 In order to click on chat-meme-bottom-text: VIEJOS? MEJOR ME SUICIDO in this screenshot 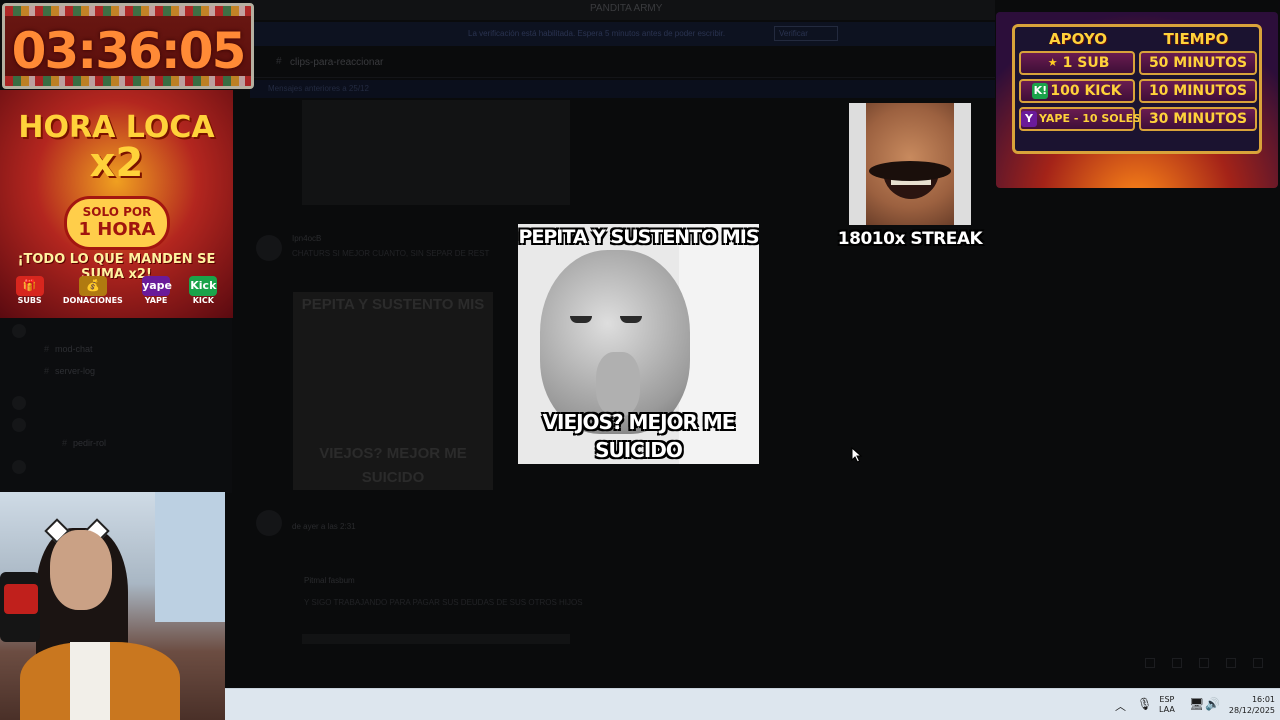, I will do `click(393, 465)`.